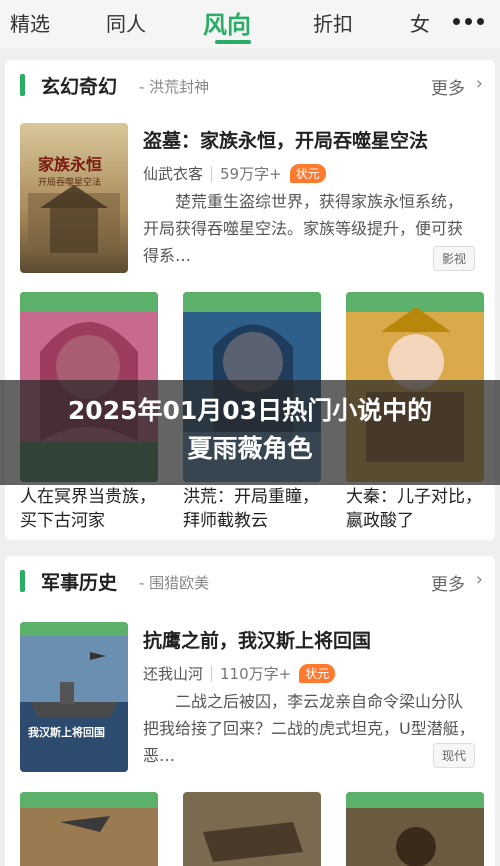 This screenshot has width=500, height=866. I want to click on book-title: 洪荒：开局重瞳，拜师截教云, so click(254, 509).